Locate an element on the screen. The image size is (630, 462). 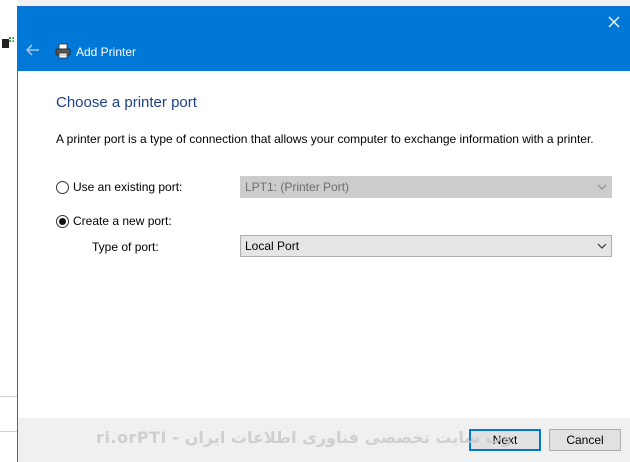
background-printer-icon is located at coordinates (8, 42).